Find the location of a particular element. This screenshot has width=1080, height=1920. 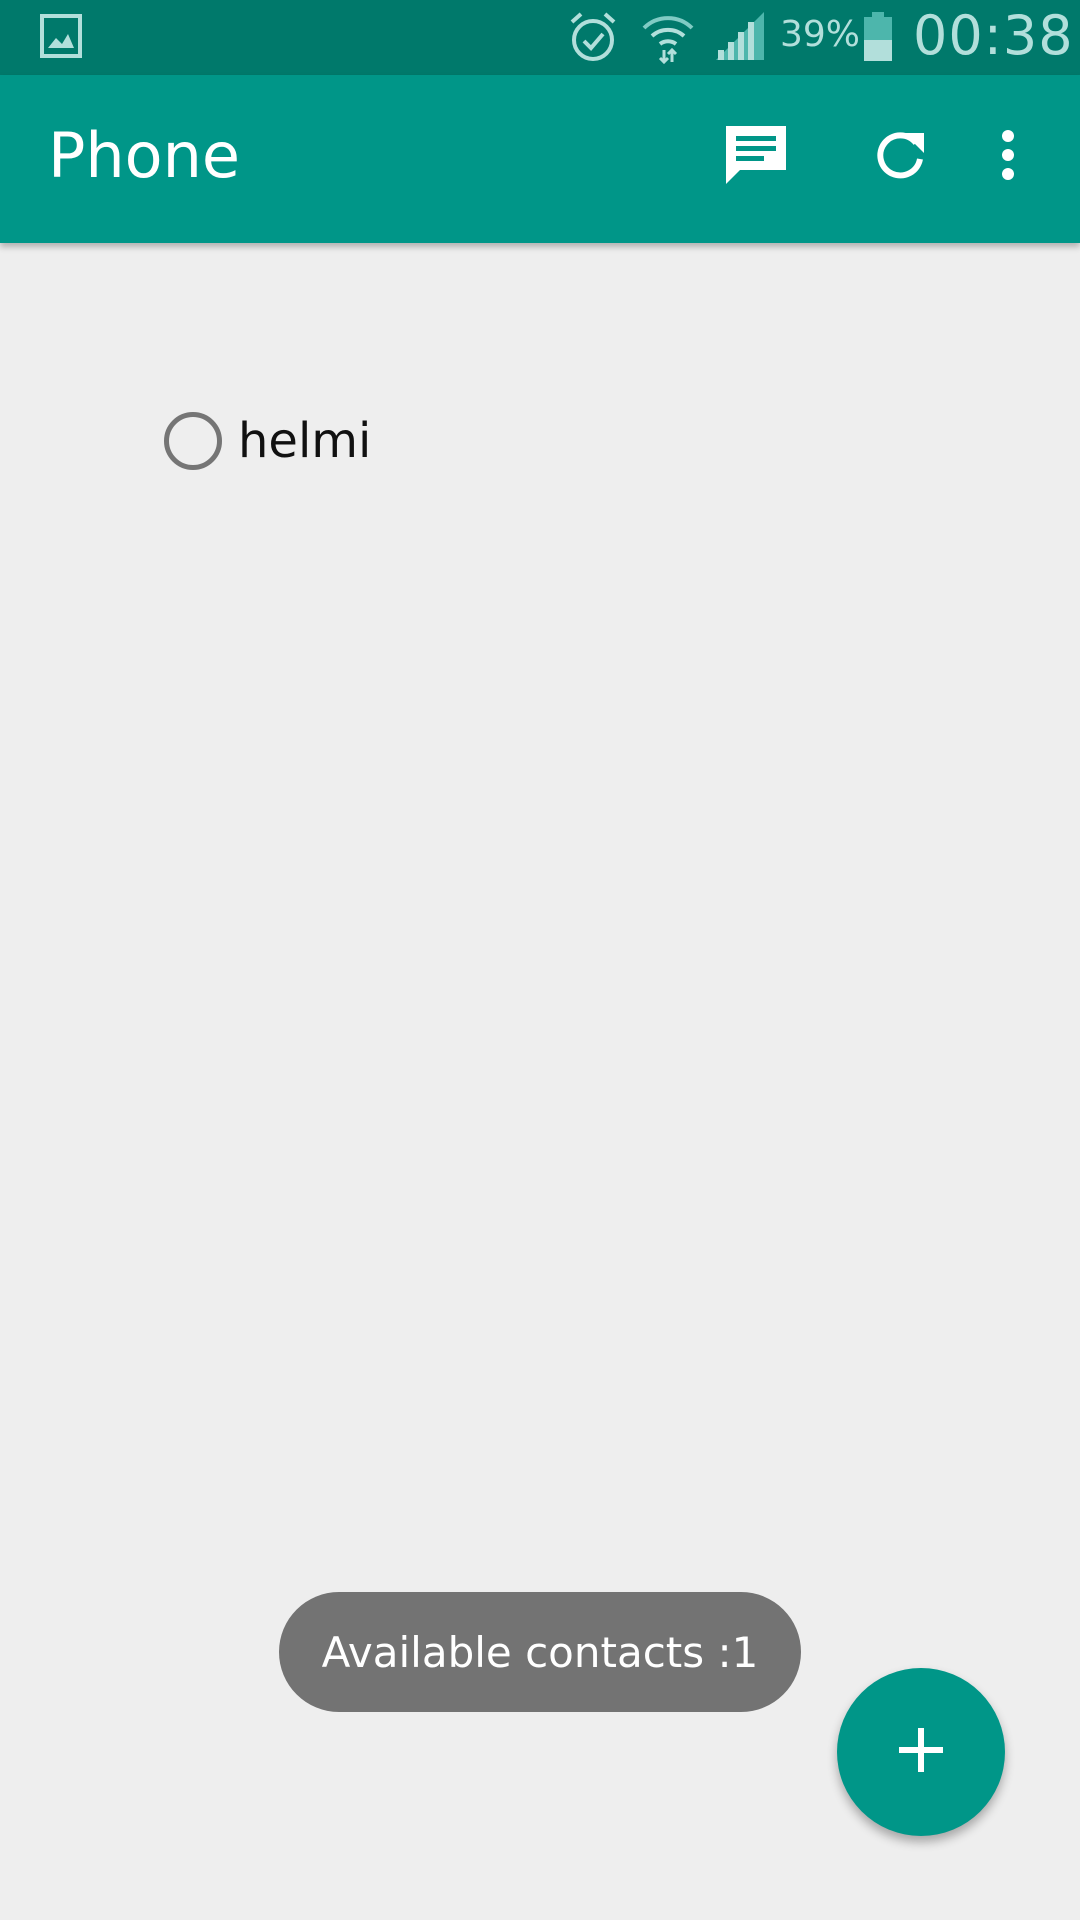

status-time: 00:38 is located at coordinates (993, 35).